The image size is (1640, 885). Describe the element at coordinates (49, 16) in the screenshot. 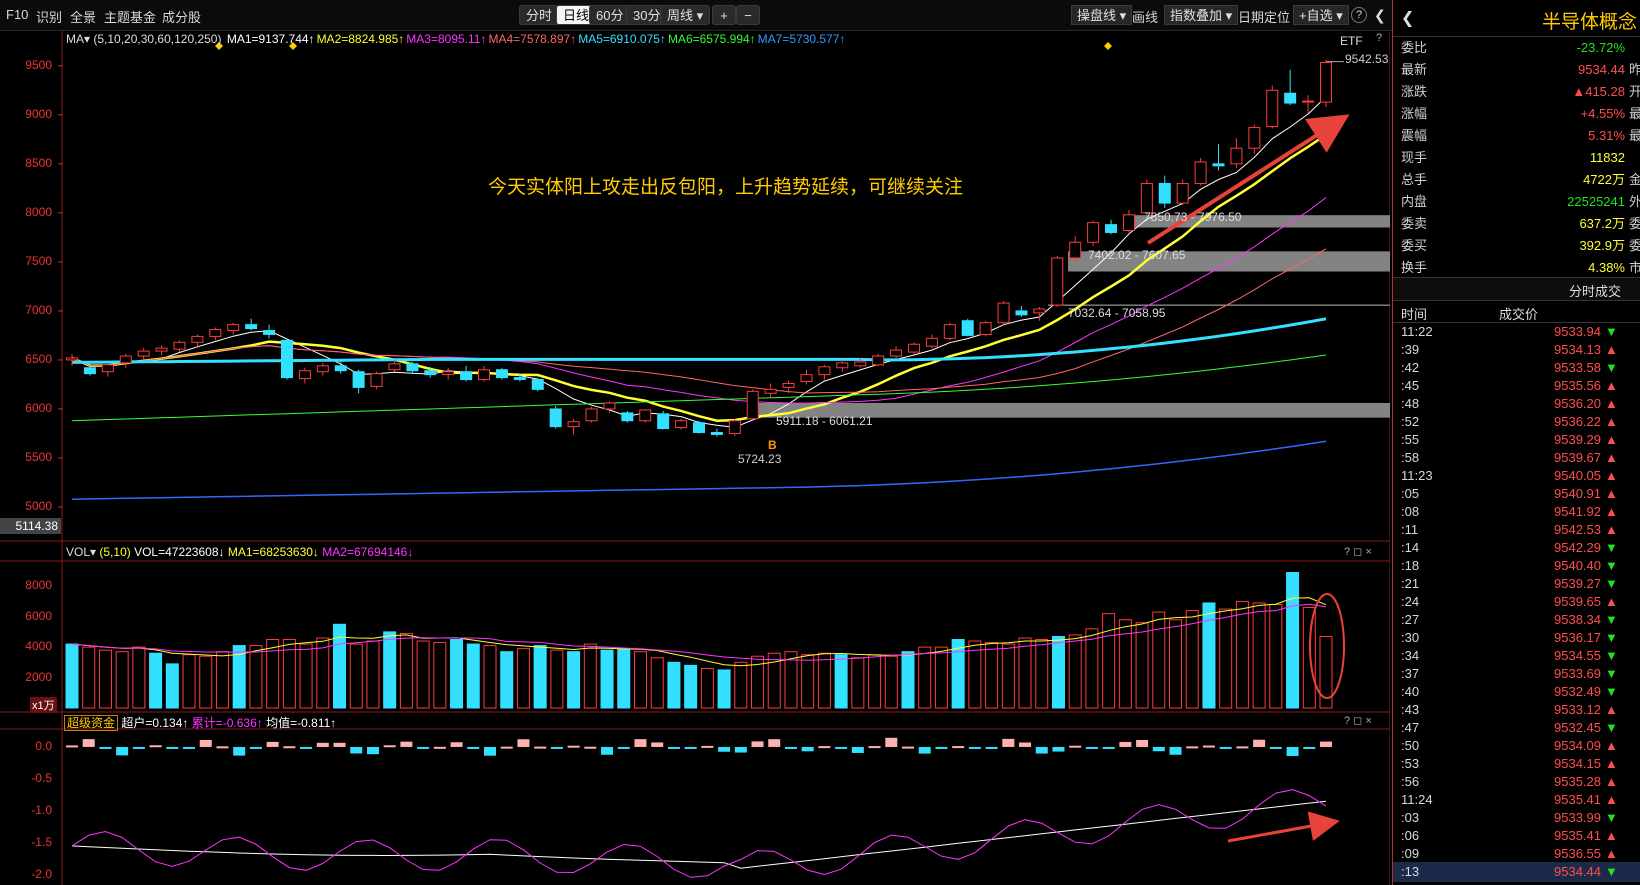

I see `toolbar-recognize: 识别` at that location.